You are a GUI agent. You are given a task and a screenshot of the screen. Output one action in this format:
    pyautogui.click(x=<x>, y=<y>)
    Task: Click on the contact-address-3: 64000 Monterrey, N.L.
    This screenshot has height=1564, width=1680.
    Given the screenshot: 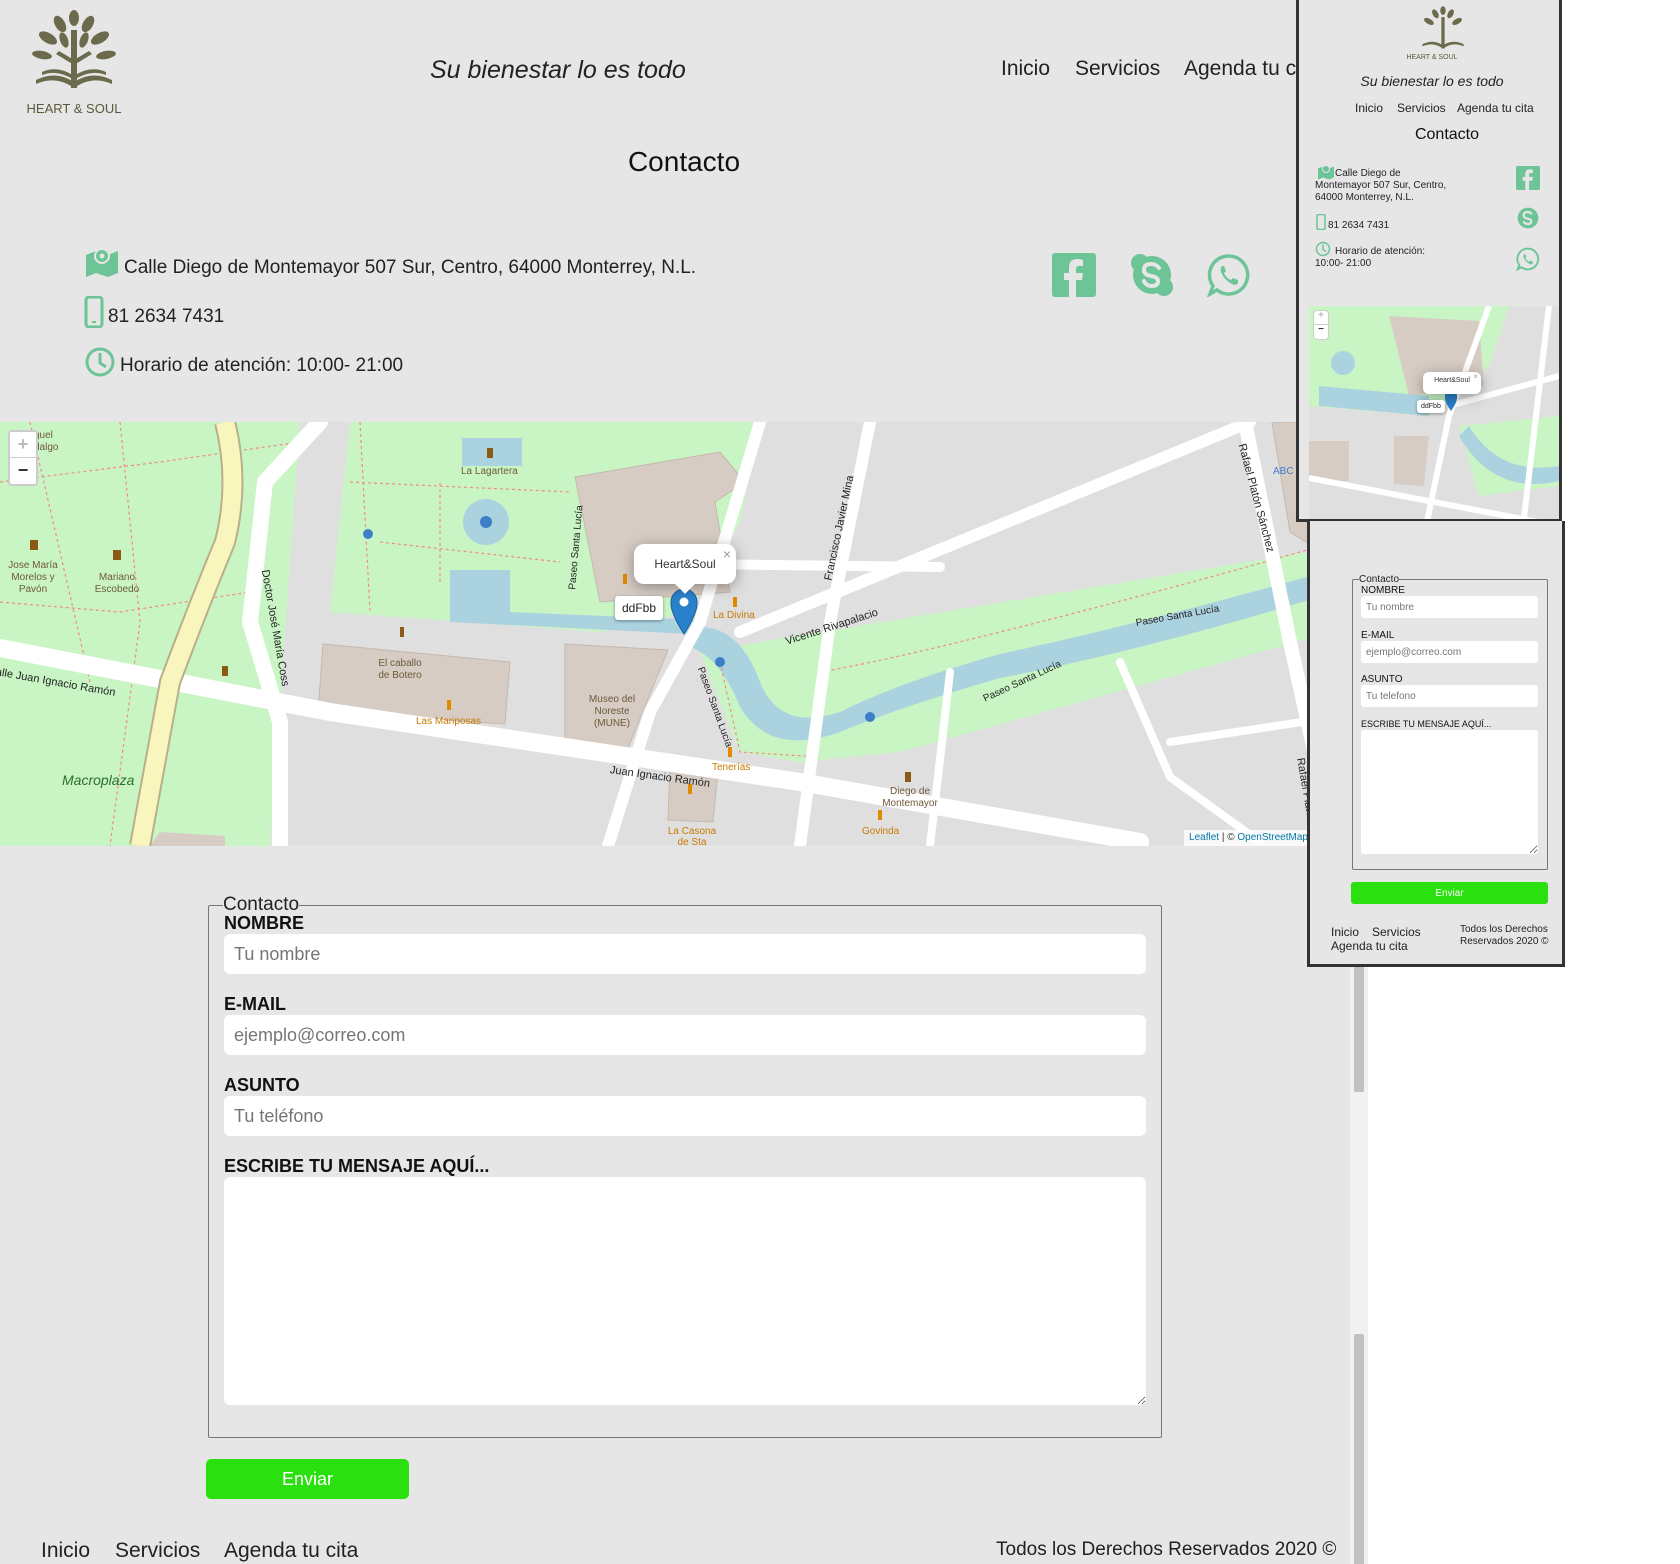 What is the action you would take?
    pyautogui.click(x=1364, y=197)
    